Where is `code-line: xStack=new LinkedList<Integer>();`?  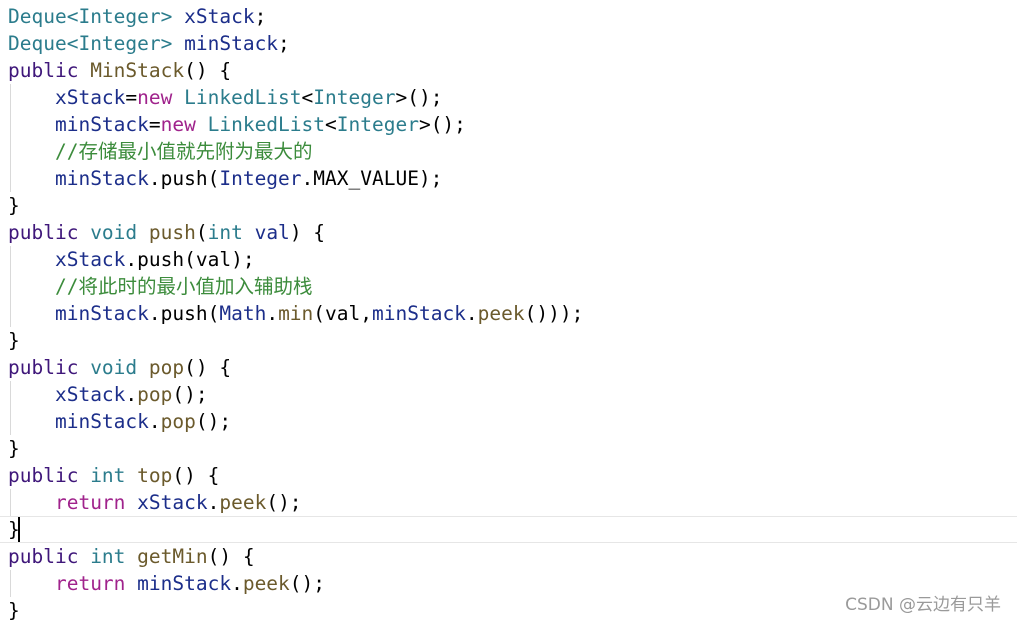 code-line: xStack=new LinkedList<Integer>(); is located at coordinates (508, 97).